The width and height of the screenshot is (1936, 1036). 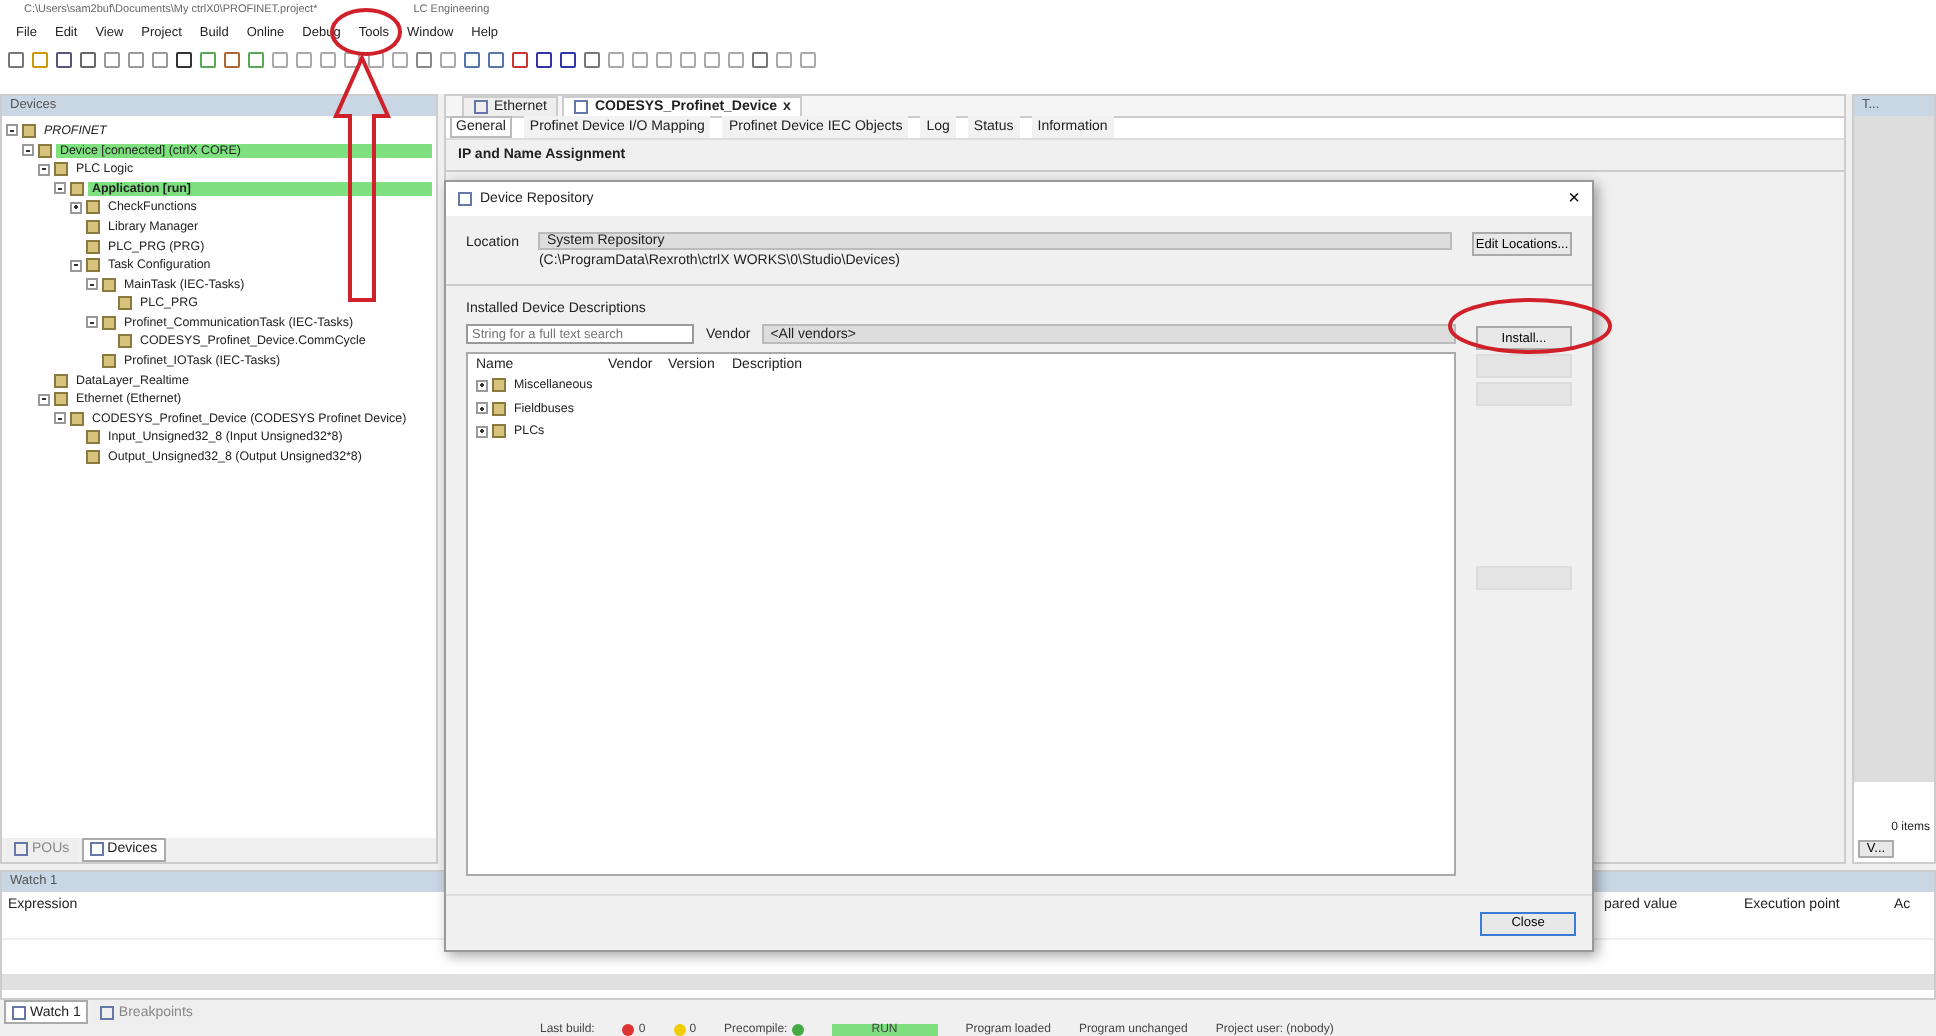 What do you see at coordinates (968, 982) in the screenshot?
I see `horizontal-scrollbar` at bounding box center [968, 982].